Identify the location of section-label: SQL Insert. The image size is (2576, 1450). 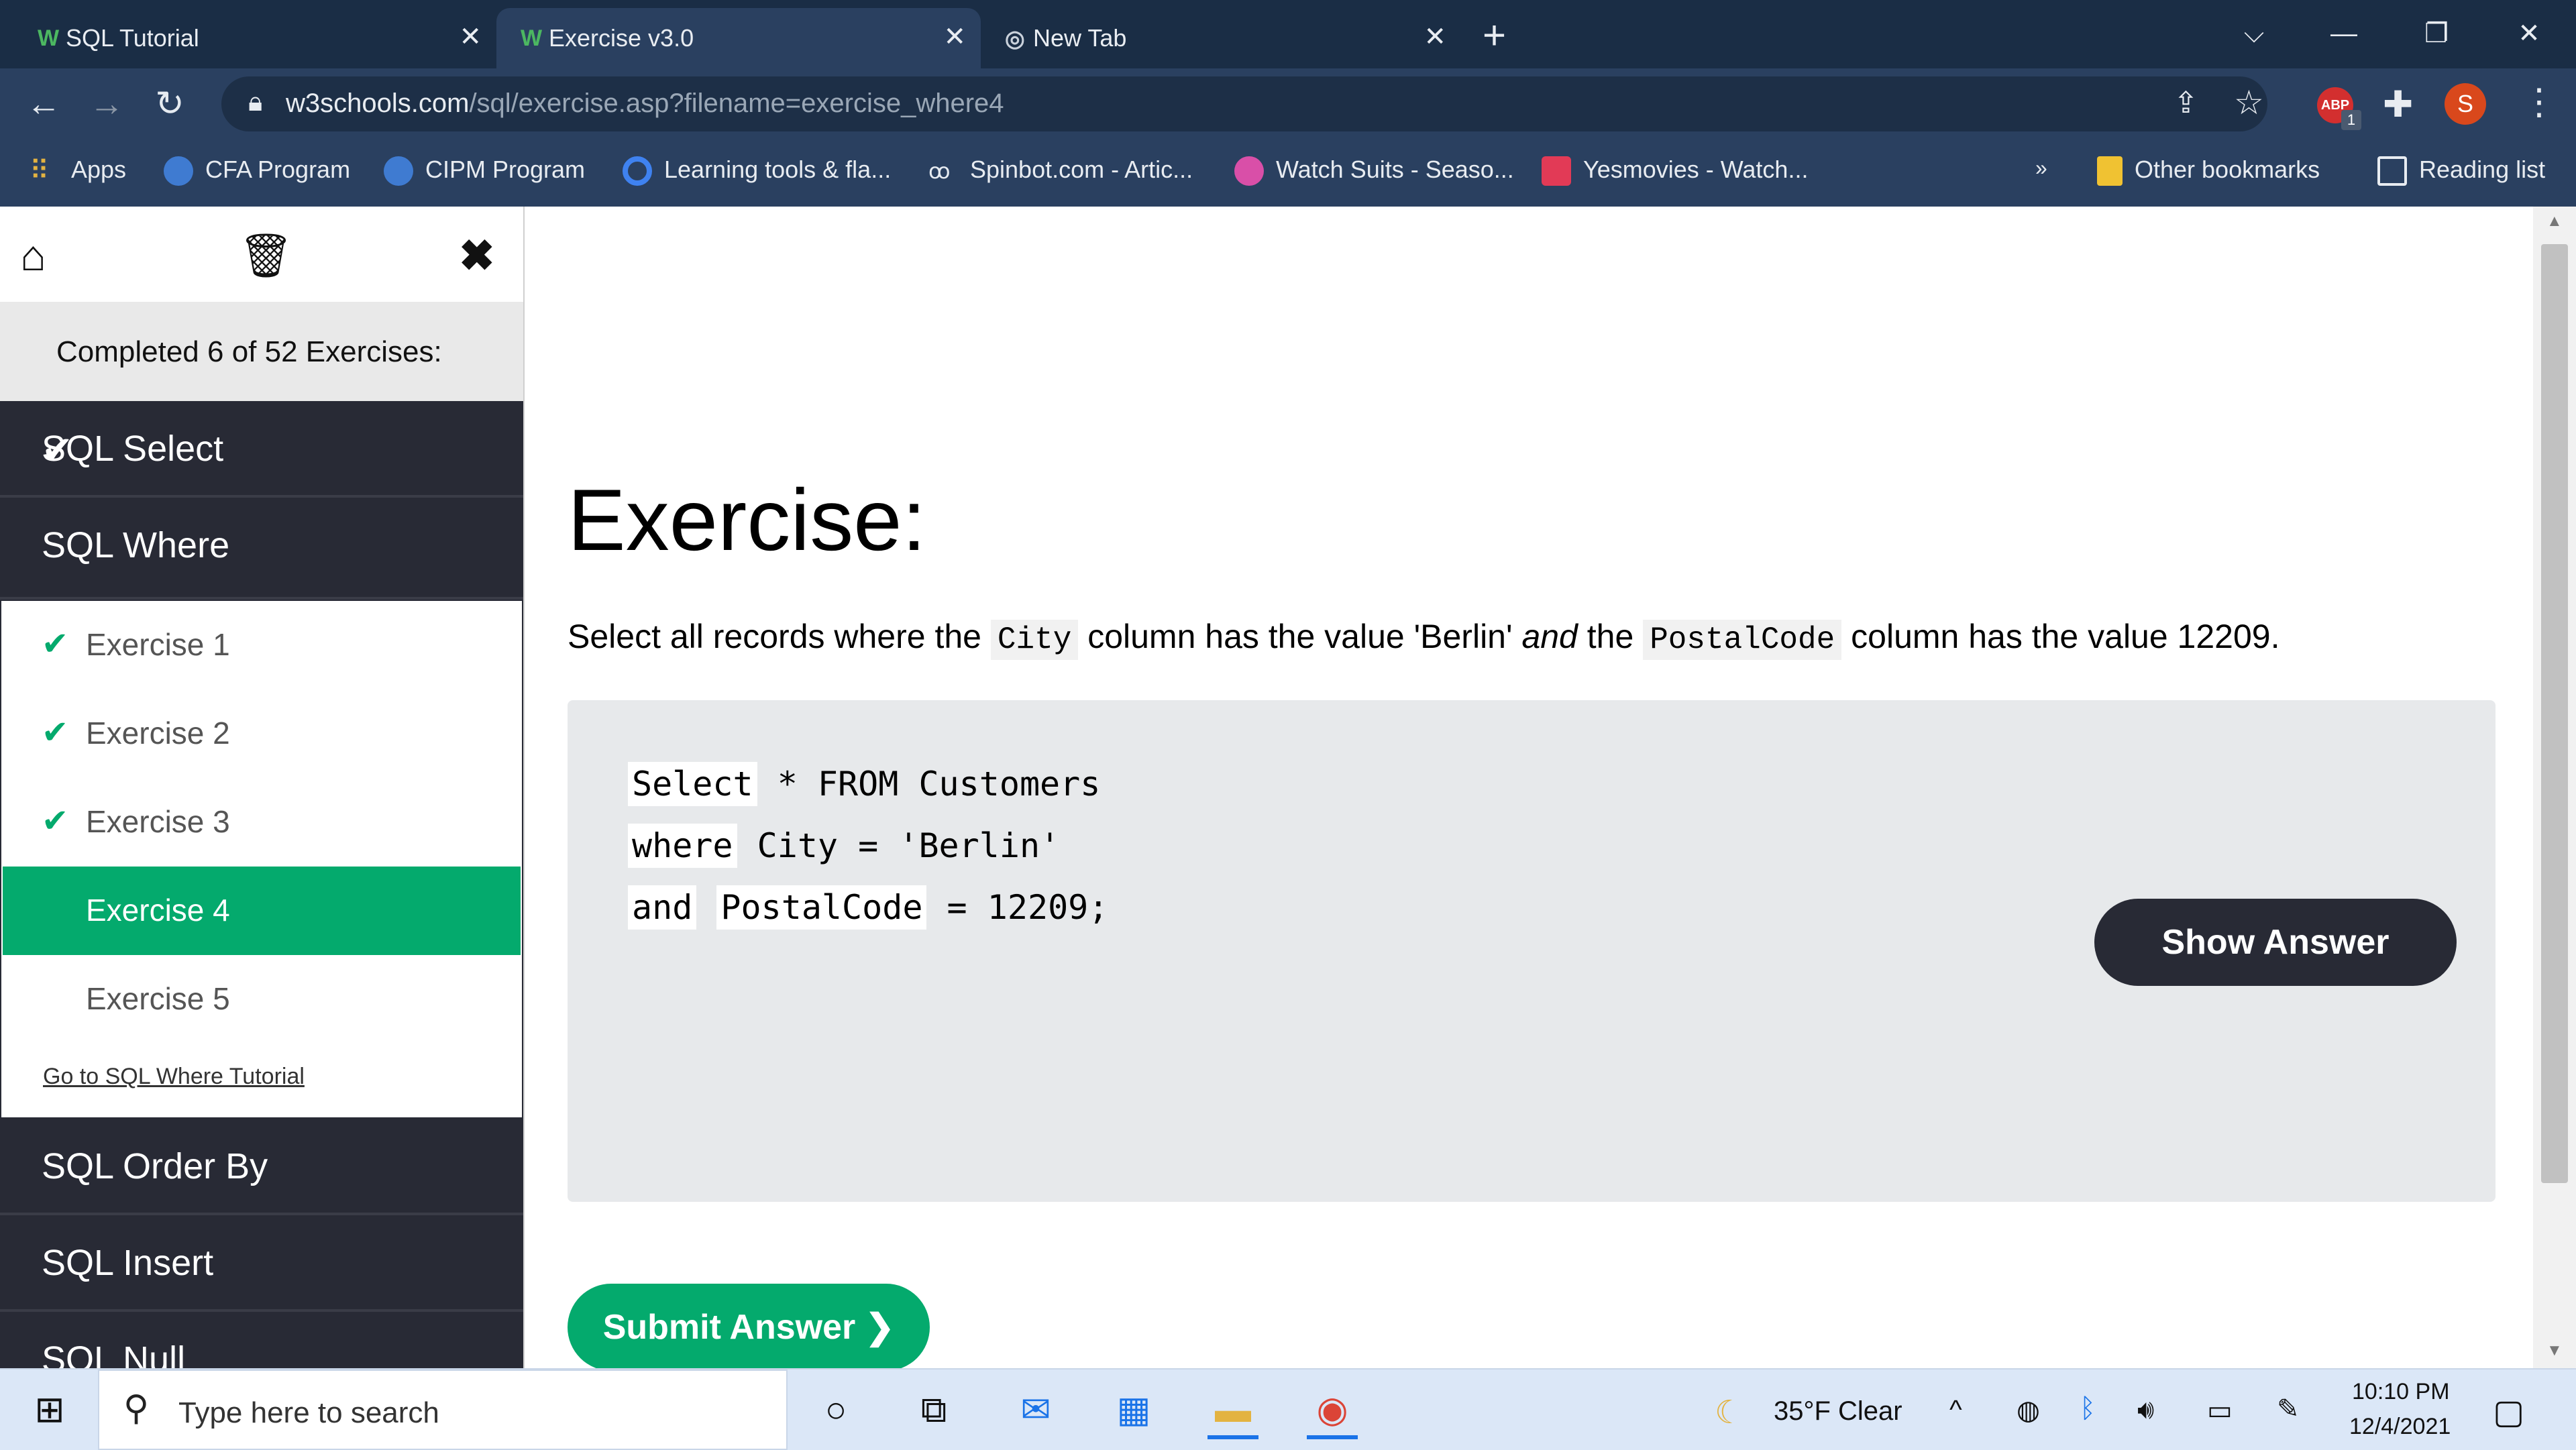
(128, 1263).